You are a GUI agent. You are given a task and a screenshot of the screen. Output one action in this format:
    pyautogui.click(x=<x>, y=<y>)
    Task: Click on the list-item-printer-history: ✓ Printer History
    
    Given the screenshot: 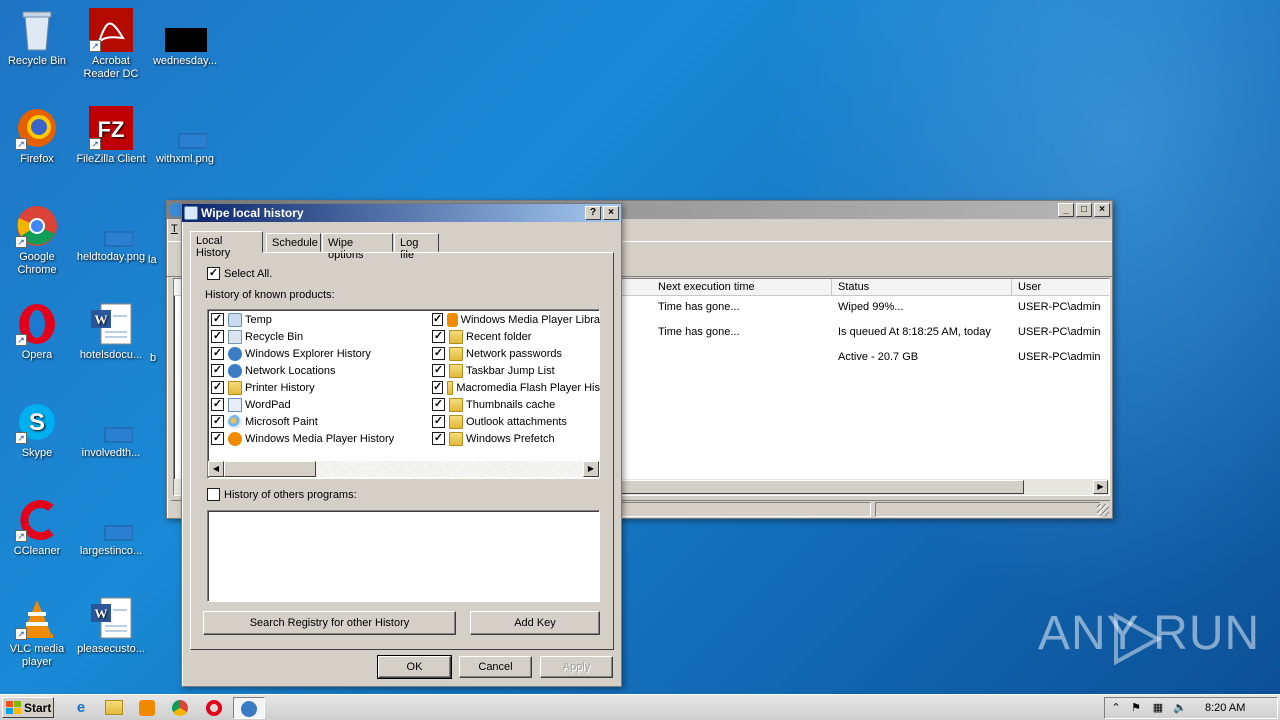 What is the action you would take?
    pyautogui.click(x=263, y=387)
    